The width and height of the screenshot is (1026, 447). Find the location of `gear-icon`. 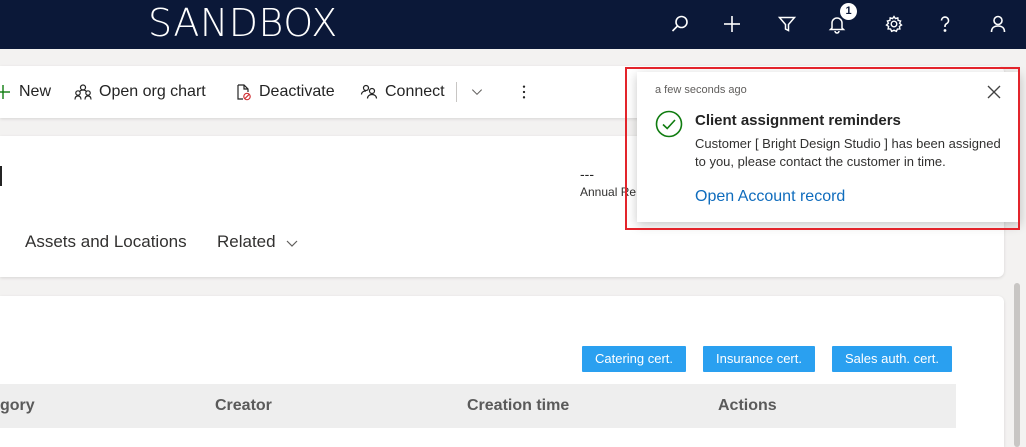

gear-icon is located at coordinates (894, 24).